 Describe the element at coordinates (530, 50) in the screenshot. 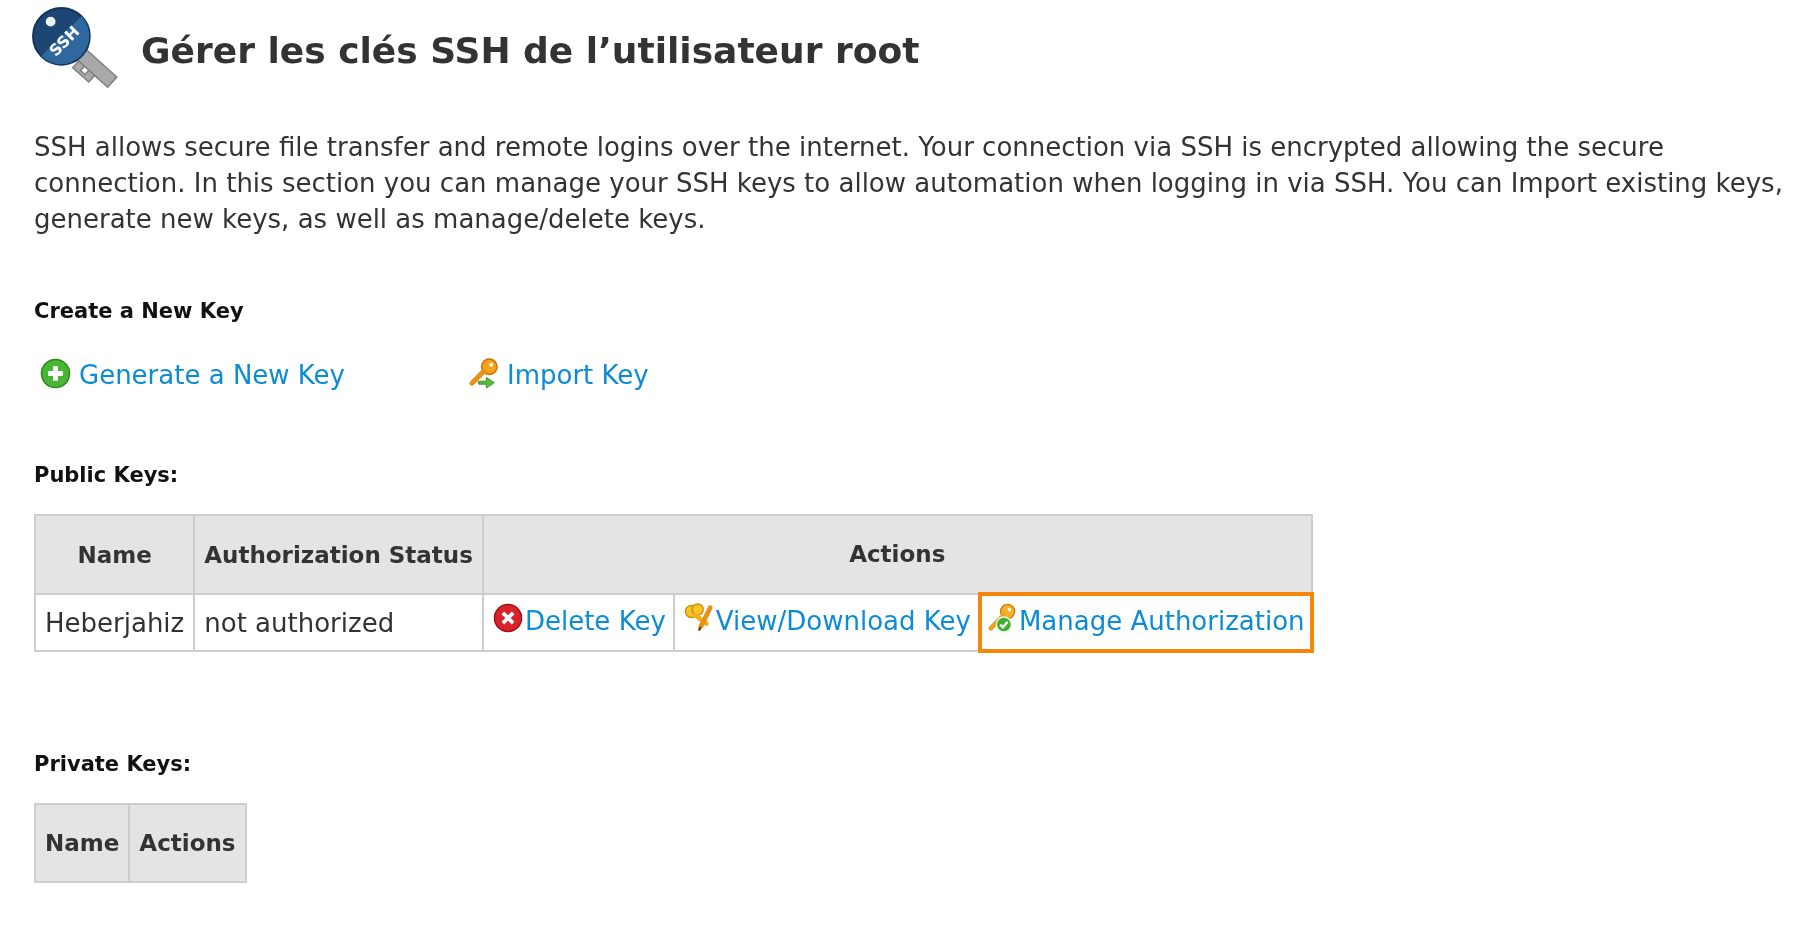

I see `page-title: Gérer les clés SSH de l’utilisateur root` at that location.